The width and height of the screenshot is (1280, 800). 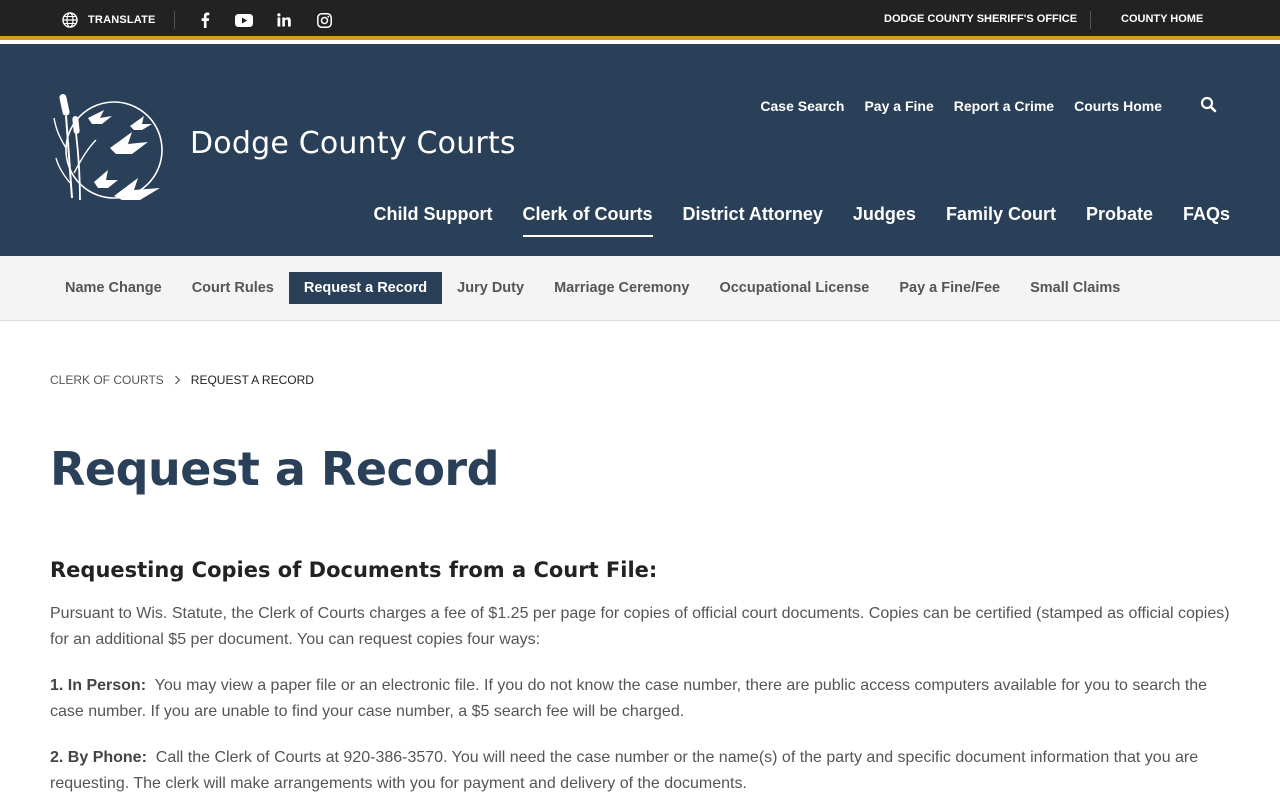 I want to click on breadcrumb-clerk-of-courts: CLERK OF COURTS, so click(x=107, y=380).